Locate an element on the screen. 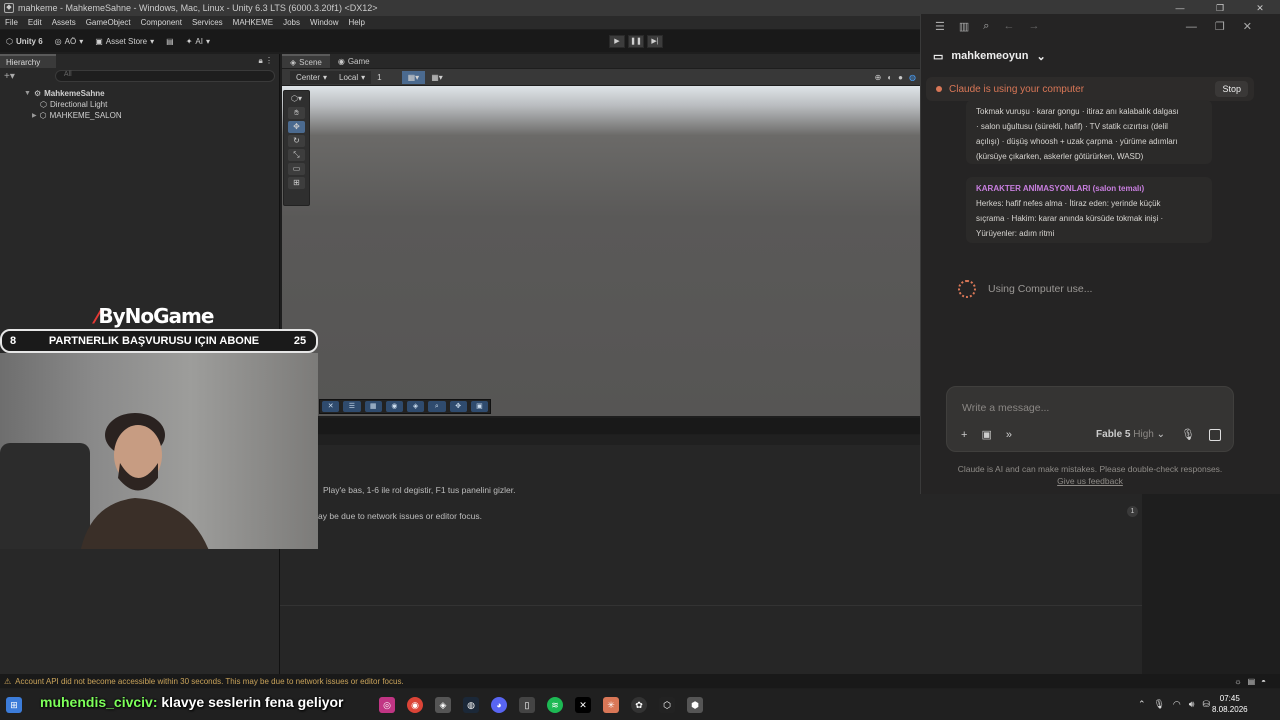 The height and width of the screenshot is (720, 1280). chevron-up-icon: ⌃ is located at coordinates (1142, 704).